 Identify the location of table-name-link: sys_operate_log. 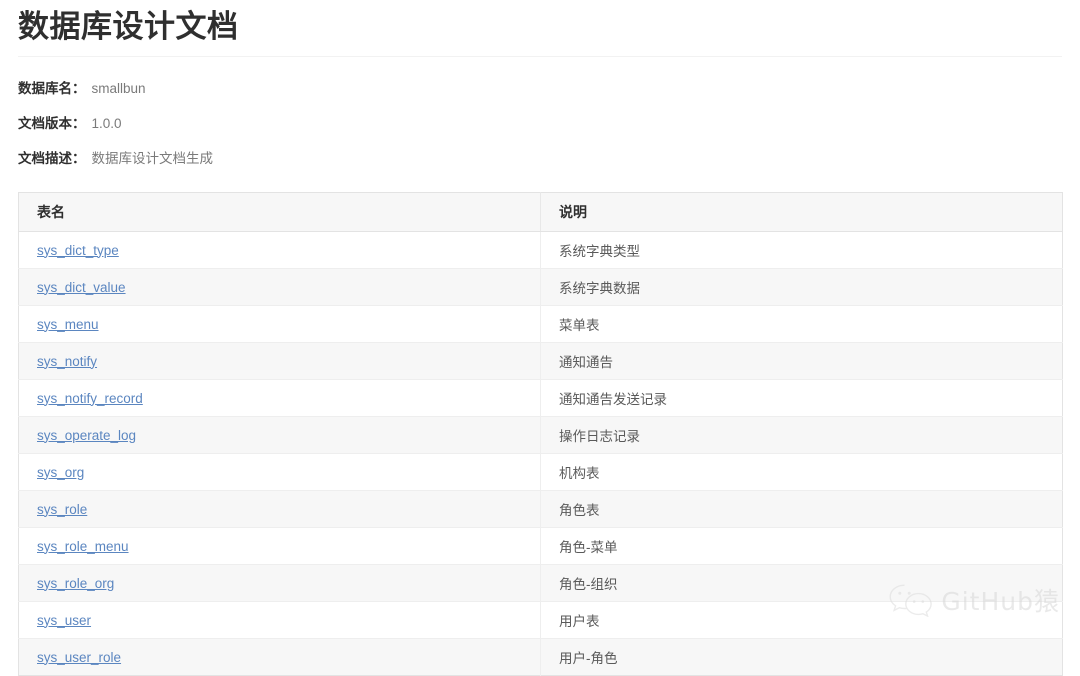
(86, 435).